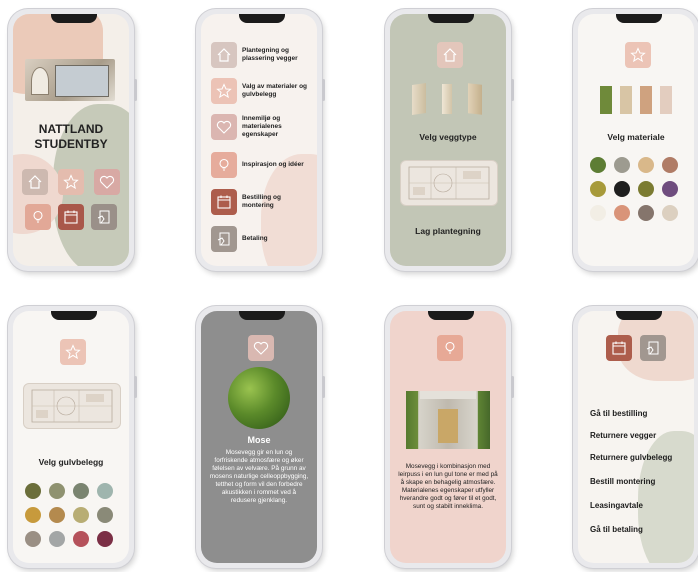  What do you see at coordinates (70, 80) in the screenshot?
I see `hero-photo` at bounding box center [70, 80].